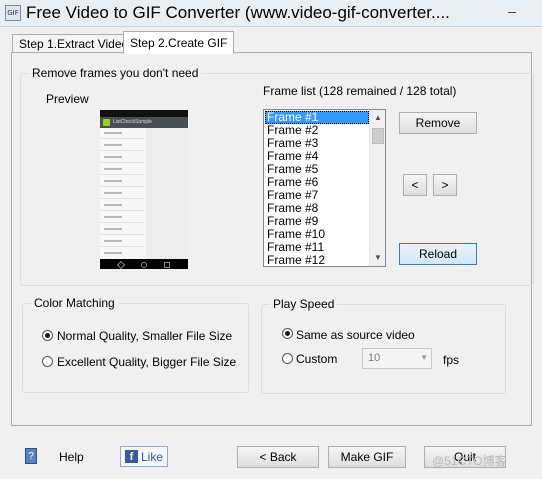 The image size is (542, 479). Describe the element at coordinates (451, 360) in the screenshot. I see `fps-unit-label: fps` at that location.